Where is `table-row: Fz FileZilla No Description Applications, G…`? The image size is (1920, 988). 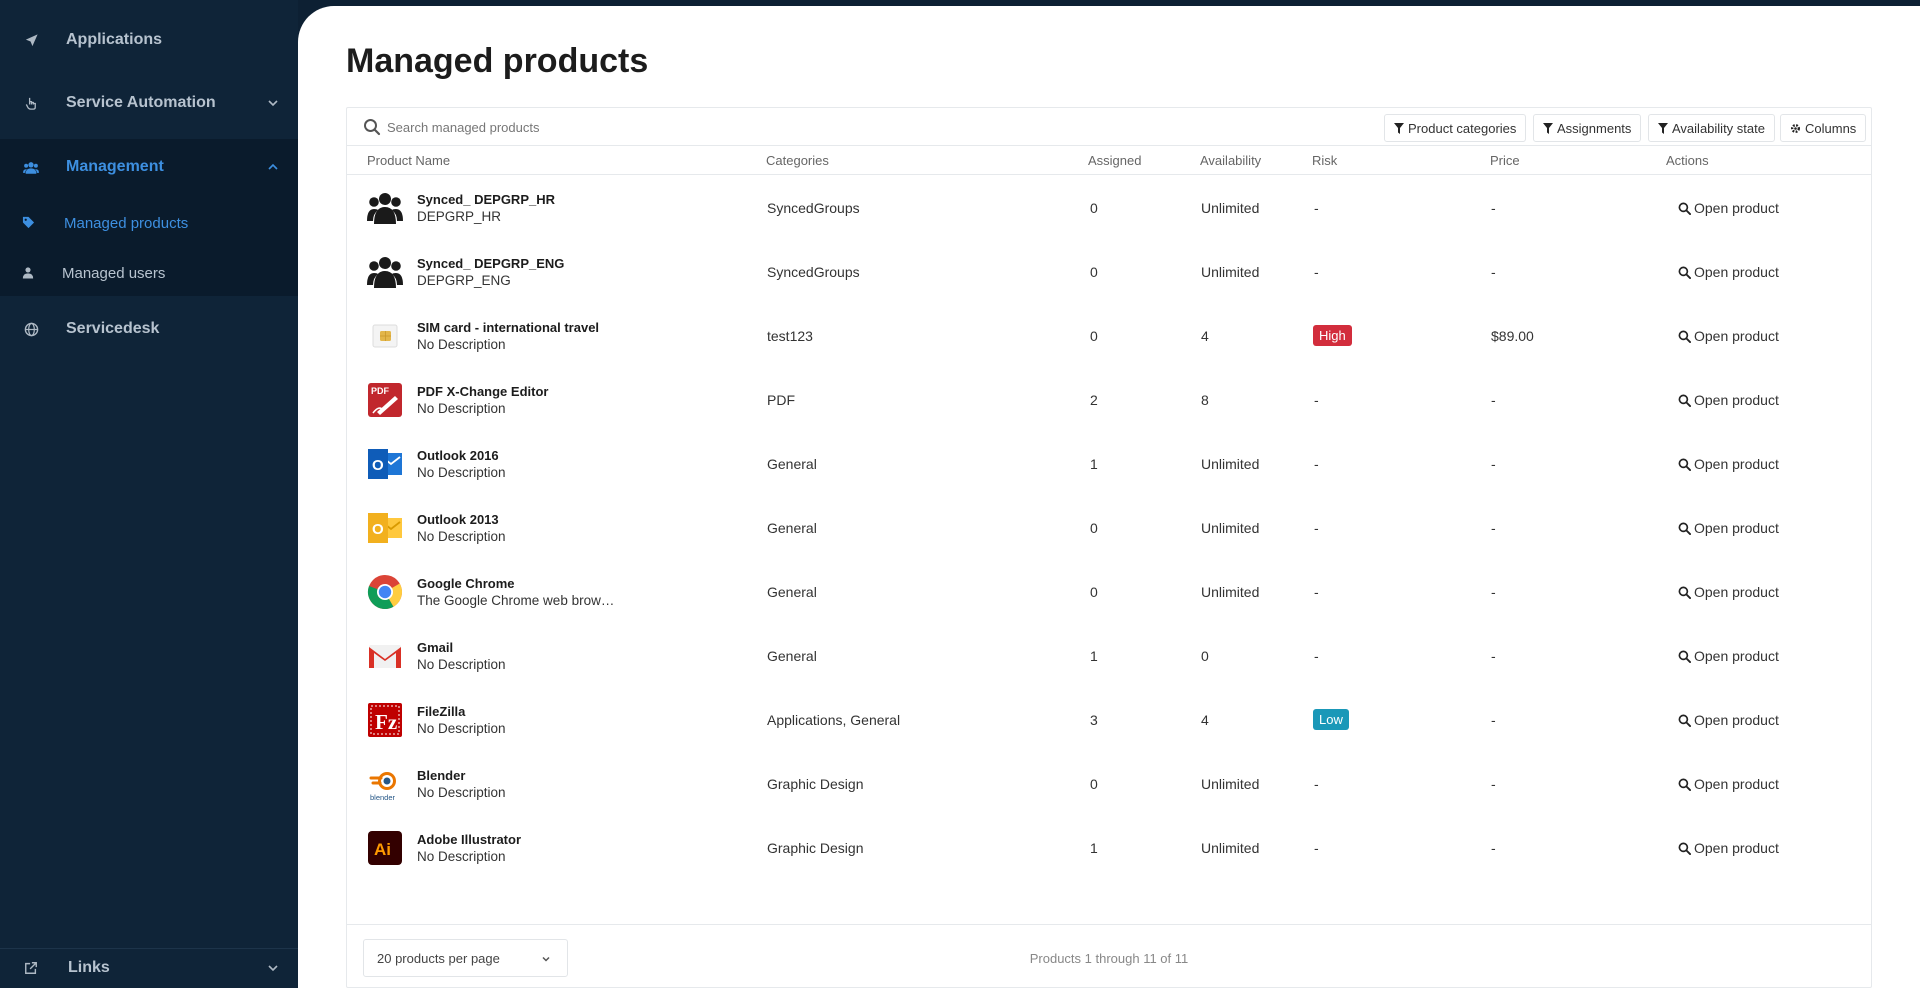
table-row: Fz FileZilla No Description Applications, G… is located at coordinates (1109, 720).